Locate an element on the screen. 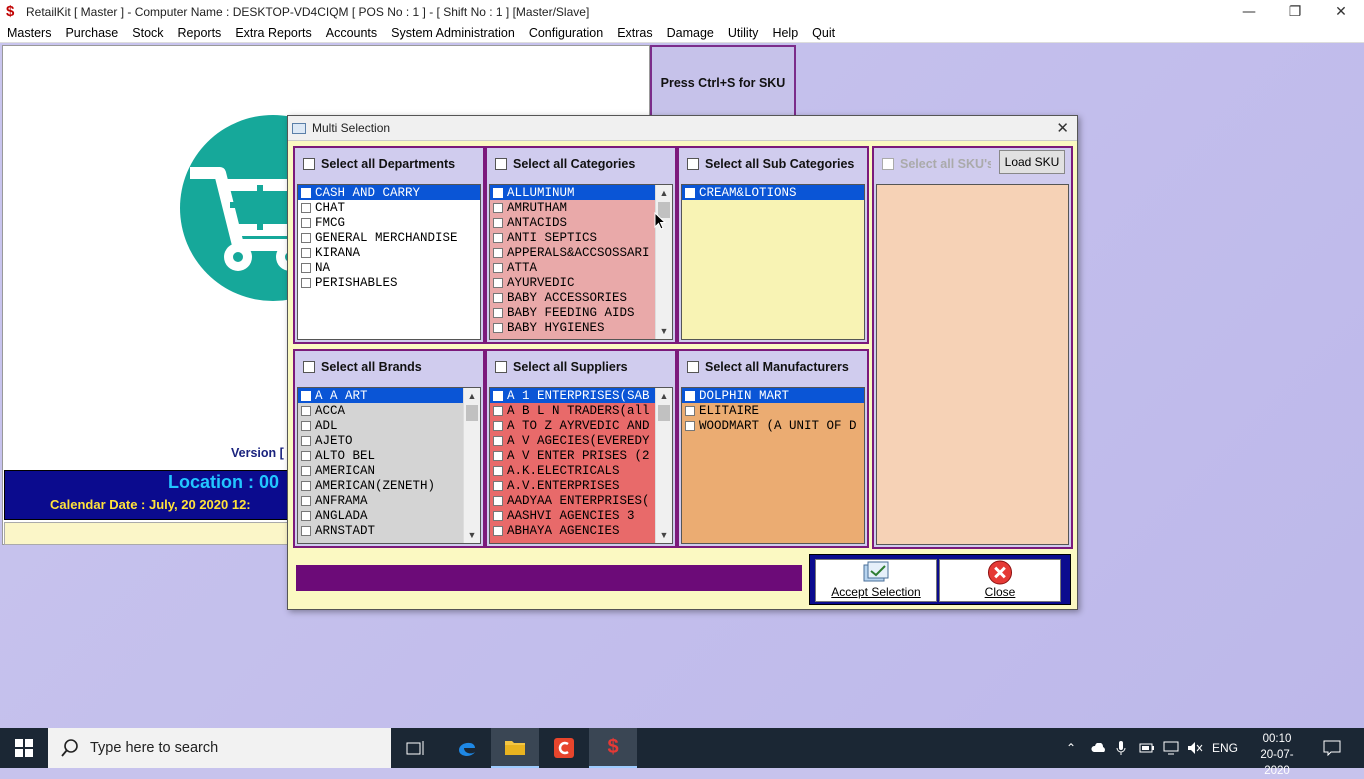  list-item: BABY HYGIENES is located at coordinates (572, 327).